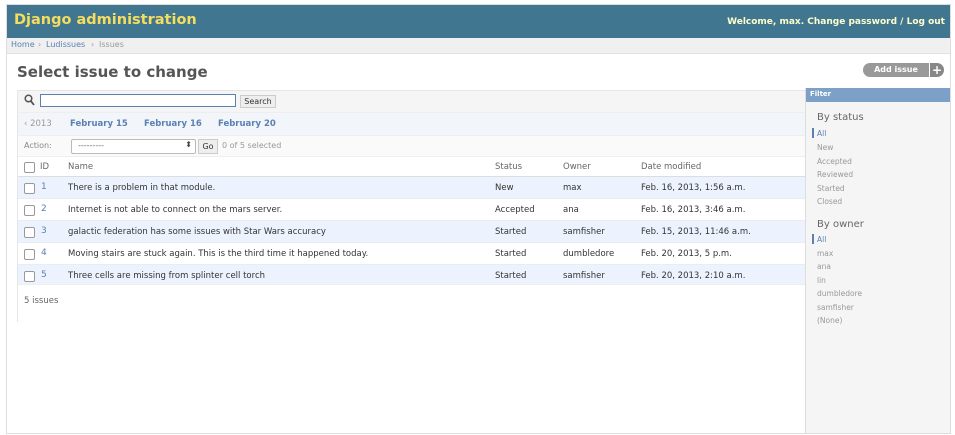 This screenshot has height=435, width=955. Describe the element at coordinates (44, 167) in the screenshot. I see `column-header-id: ID` at that location.